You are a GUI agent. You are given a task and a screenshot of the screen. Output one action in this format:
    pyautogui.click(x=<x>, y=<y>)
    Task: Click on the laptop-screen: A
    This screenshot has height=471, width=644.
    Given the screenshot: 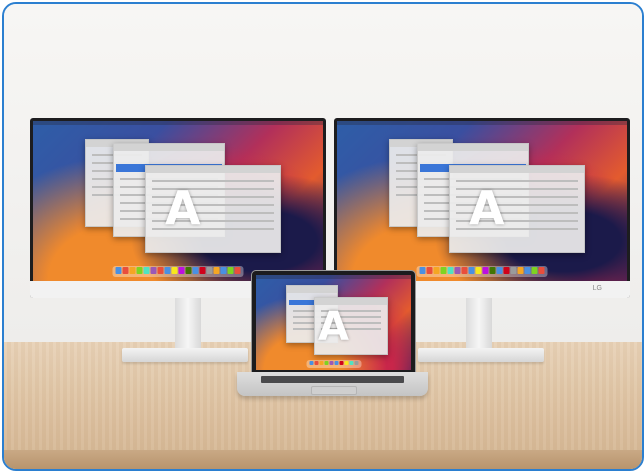 What is the action you would take?
    pyautogui.click(x=333, y=322)
    